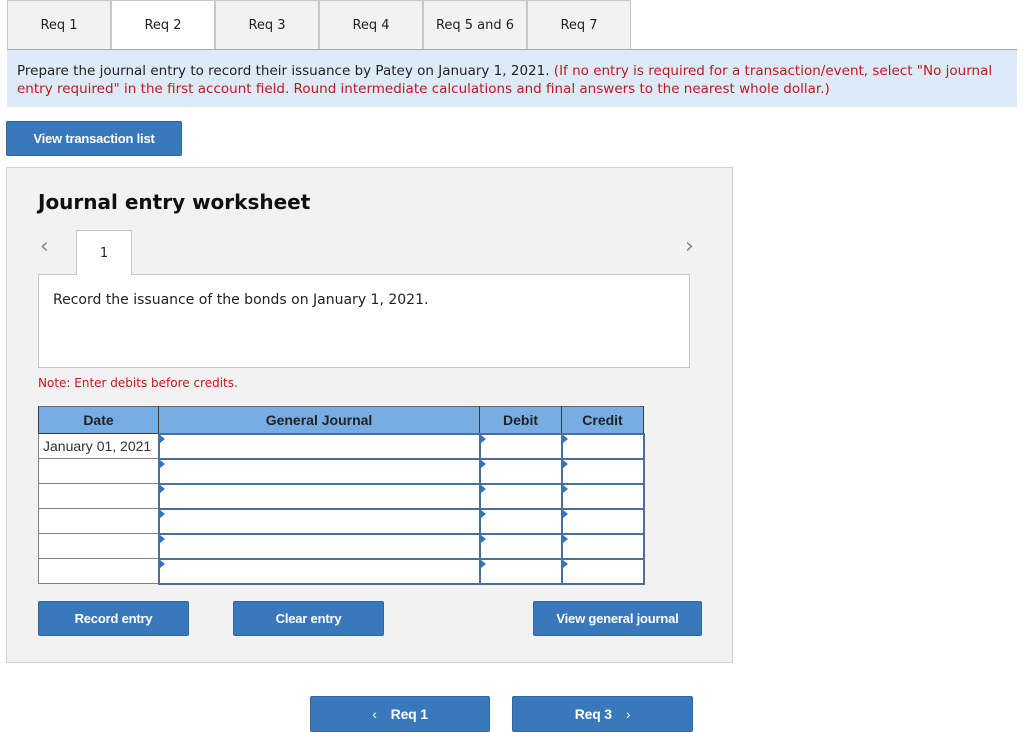 This screenshot has height=732, width=1024. What do you see at coordinates (319, 420) in the screenshot?
I see `column-header-general-journal: General Journal` at bounding box center [319, 420].